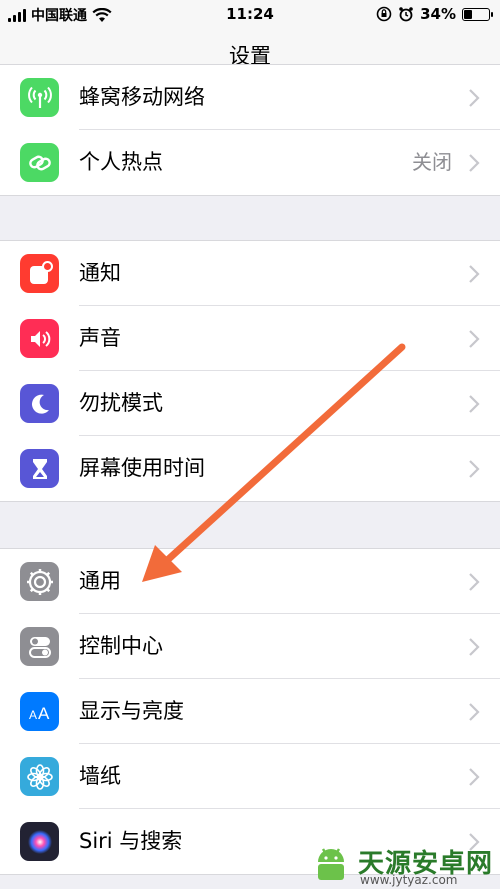 The width and height of the screenshot is (500, 889). What do you see at coordinates (409, 880) in the screenshot?
I see `watermark-url: www.jytyaz.com` at bounding box center [409, 880].